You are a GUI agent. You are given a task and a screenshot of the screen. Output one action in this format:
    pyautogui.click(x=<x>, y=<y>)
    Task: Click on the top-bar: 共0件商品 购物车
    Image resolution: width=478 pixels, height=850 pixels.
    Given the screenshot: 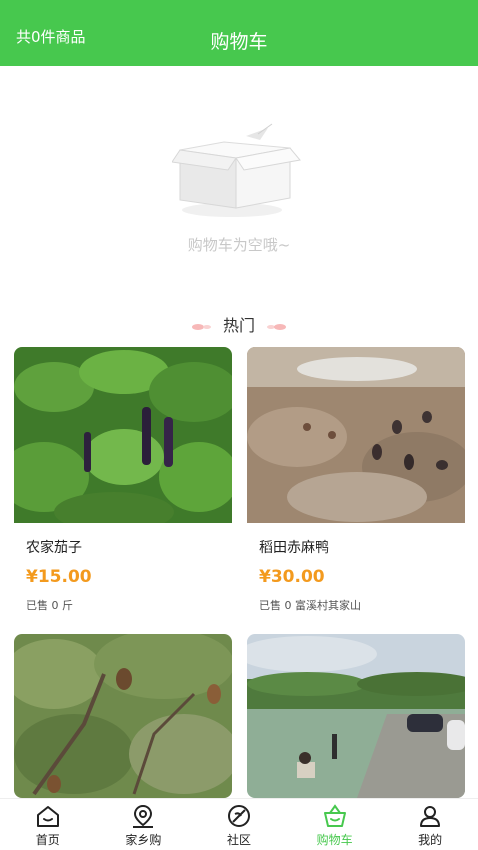 What is the action you would take?
    pyautogui.click(x=239, y=33)
    